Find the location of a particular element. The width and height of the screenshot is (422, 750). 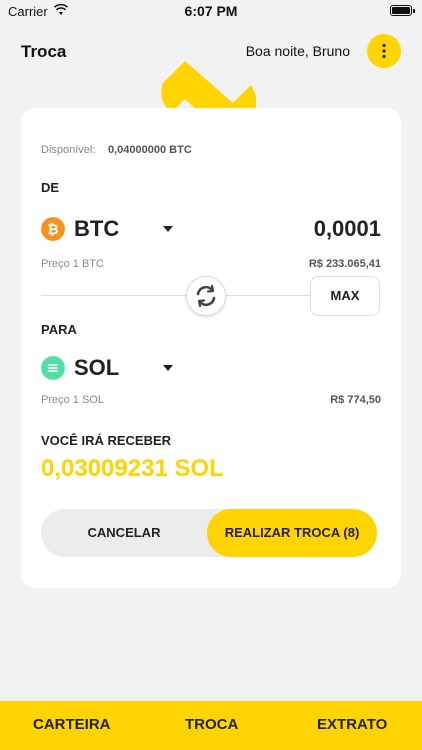

to-label: PARA is located at coordinates (59, 329).